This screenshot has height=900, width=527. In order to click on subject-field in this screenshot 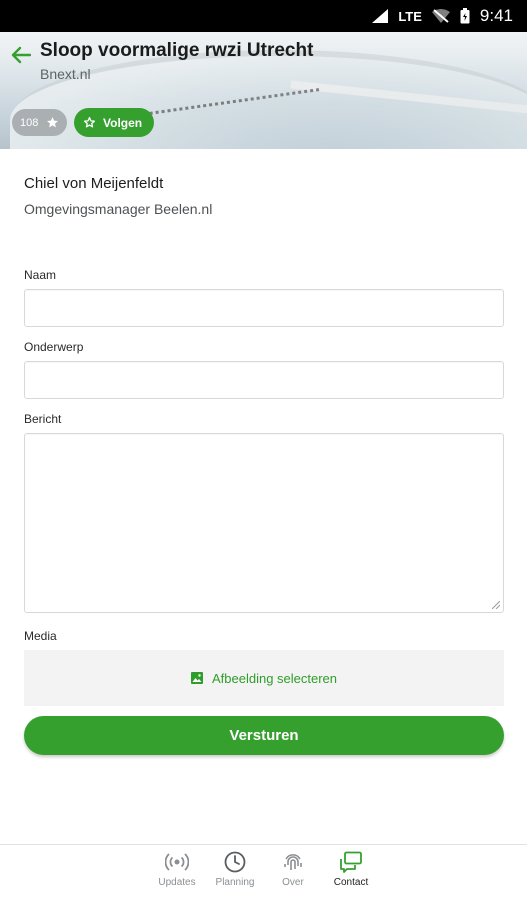, I will do `click(264, 380)`.